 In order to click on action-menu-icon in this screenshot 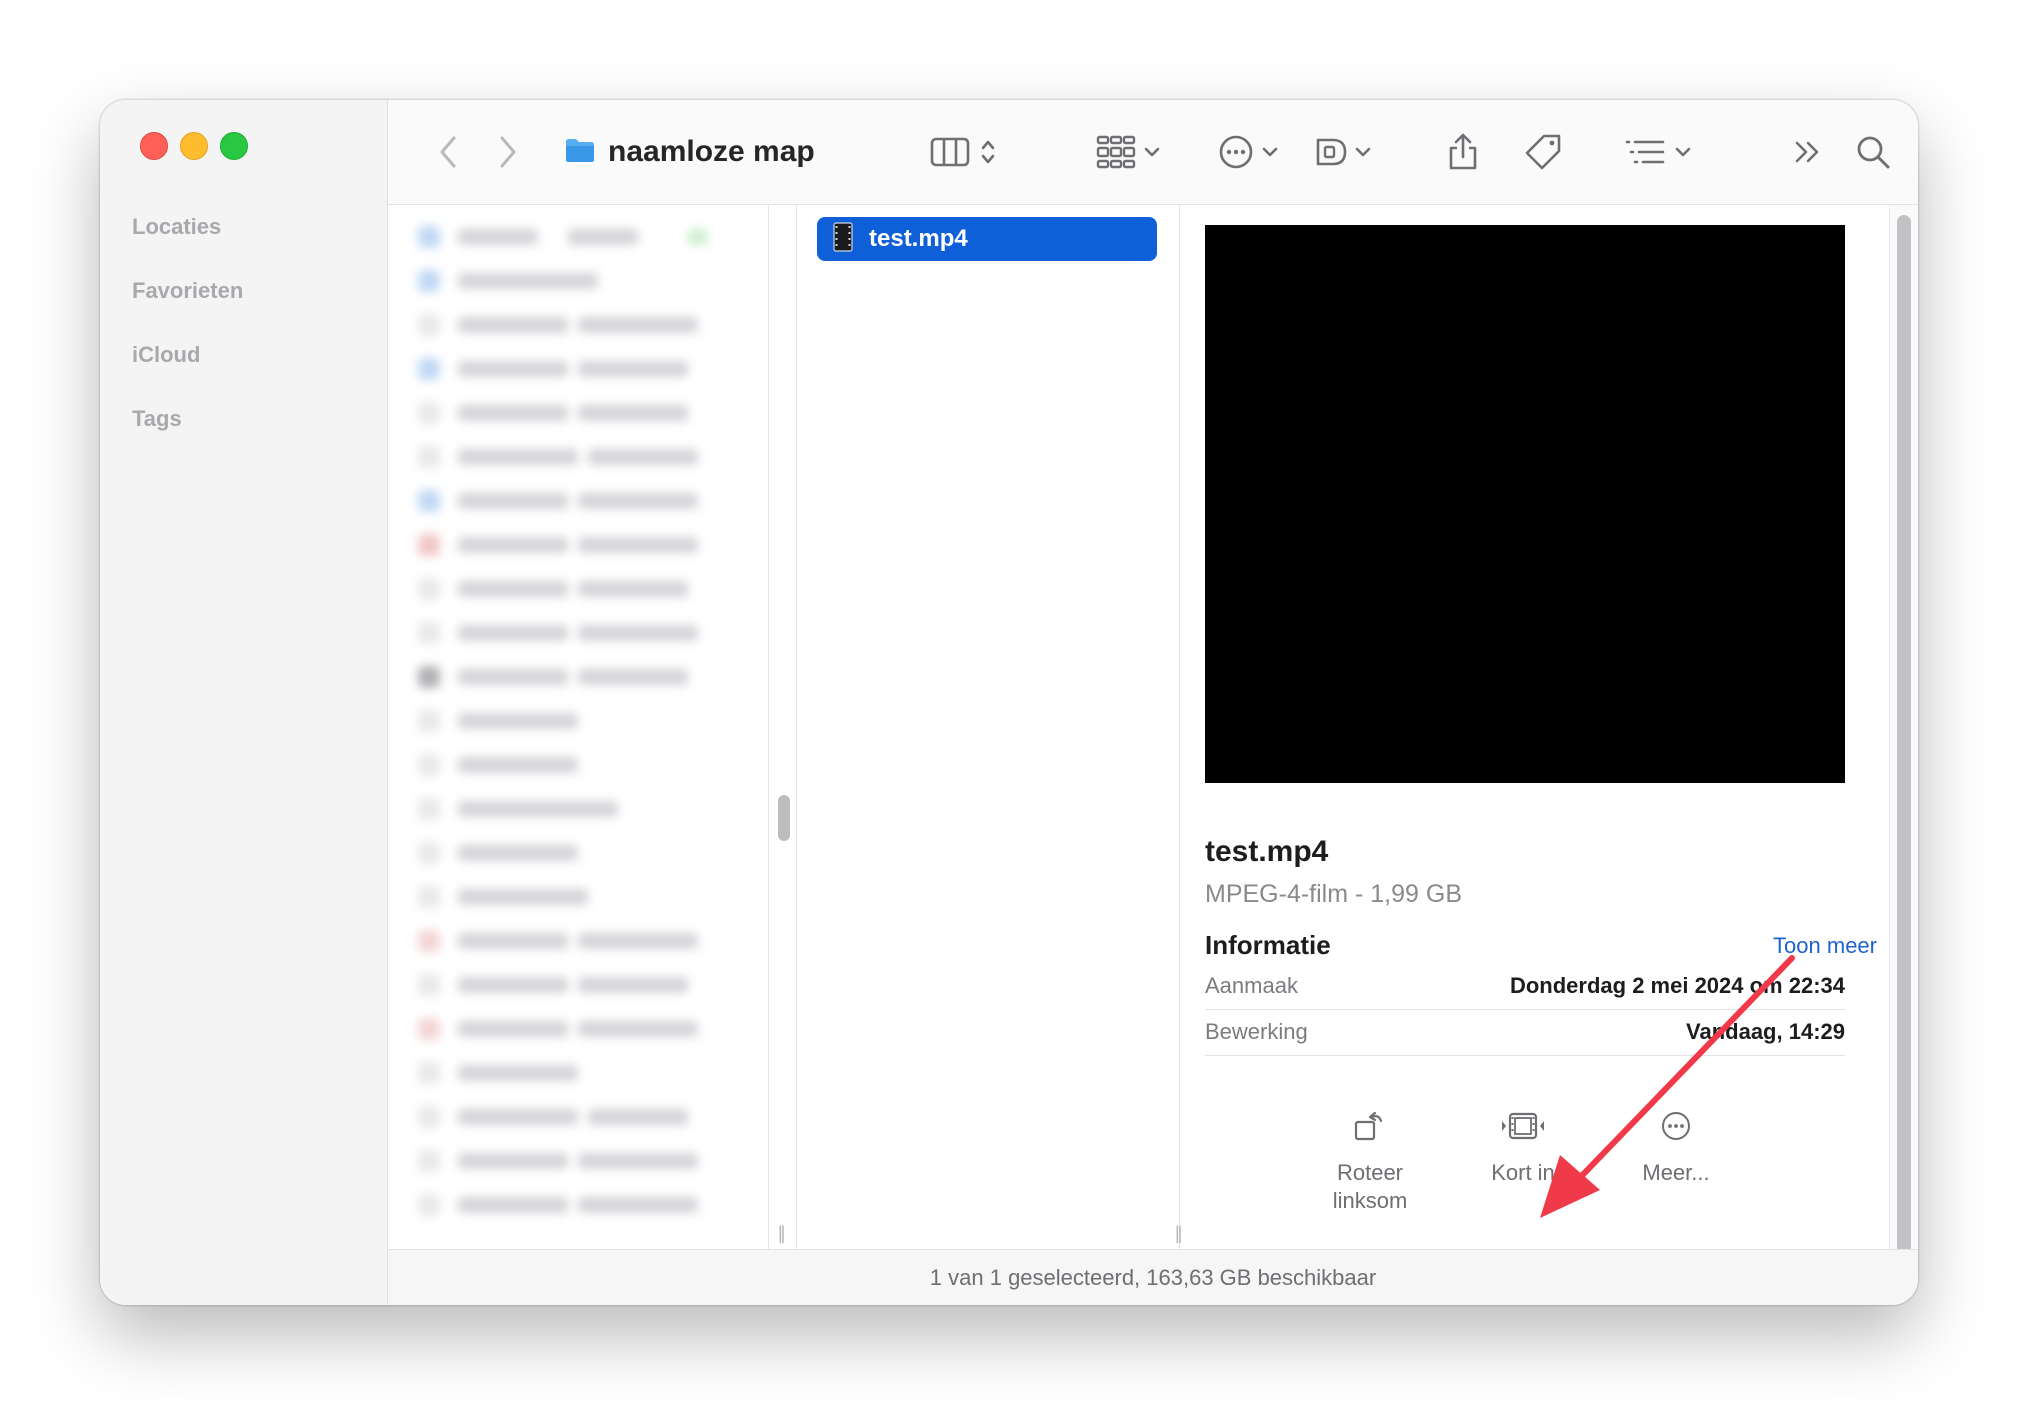, I will do `click(1236, 152)`.